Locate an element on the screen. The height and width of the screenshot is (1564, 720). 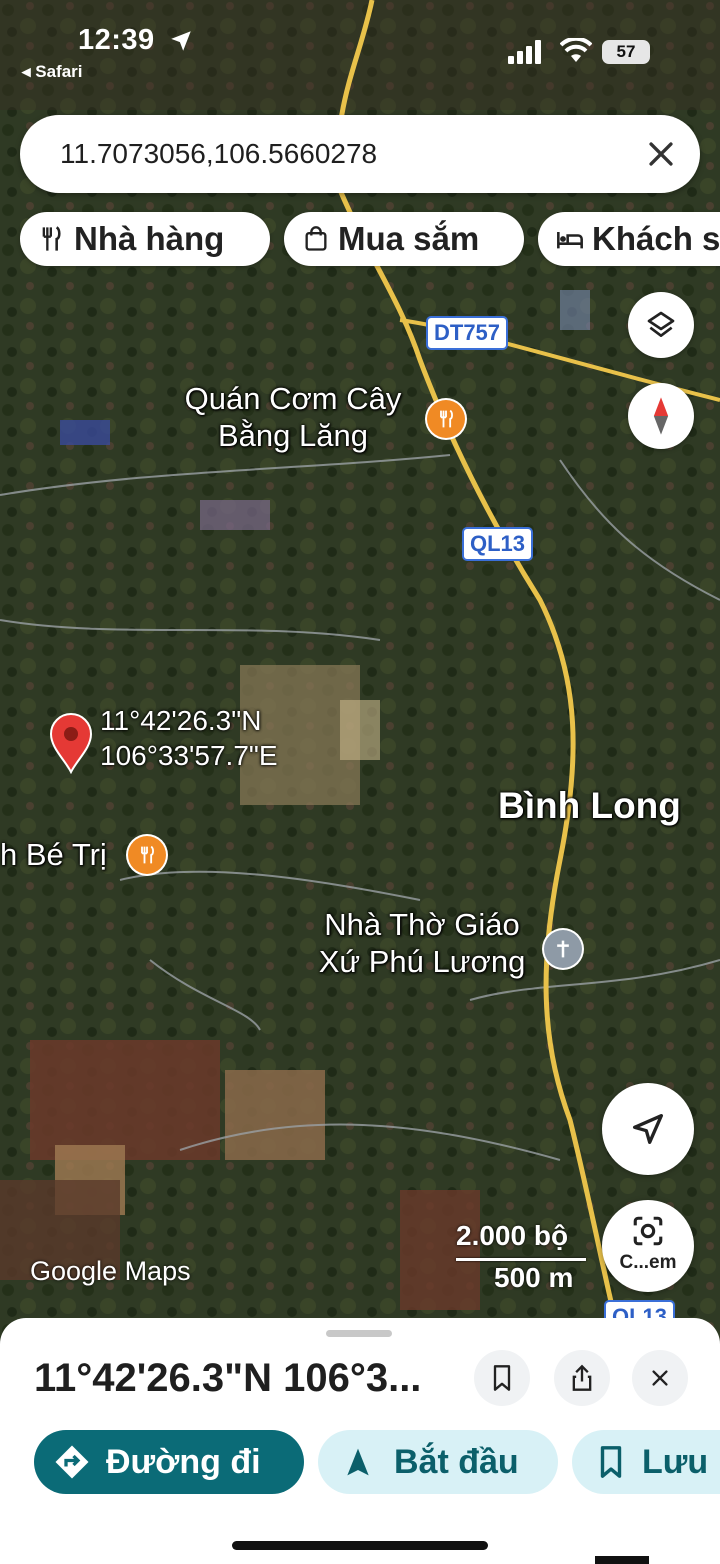
chip-shopping: Mua sắm is located at coordinates (404, 239).